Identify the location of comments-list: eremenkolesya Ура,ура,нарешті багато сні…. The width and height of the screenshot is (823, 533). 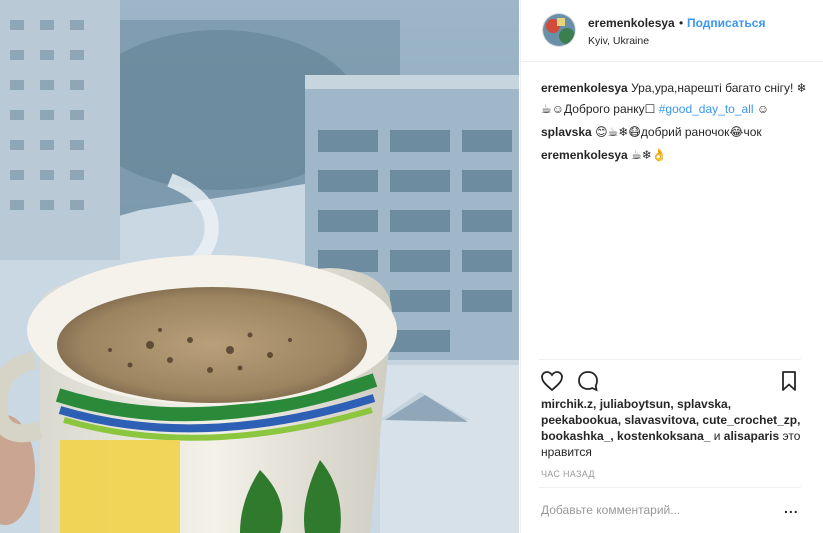
(676, 123).